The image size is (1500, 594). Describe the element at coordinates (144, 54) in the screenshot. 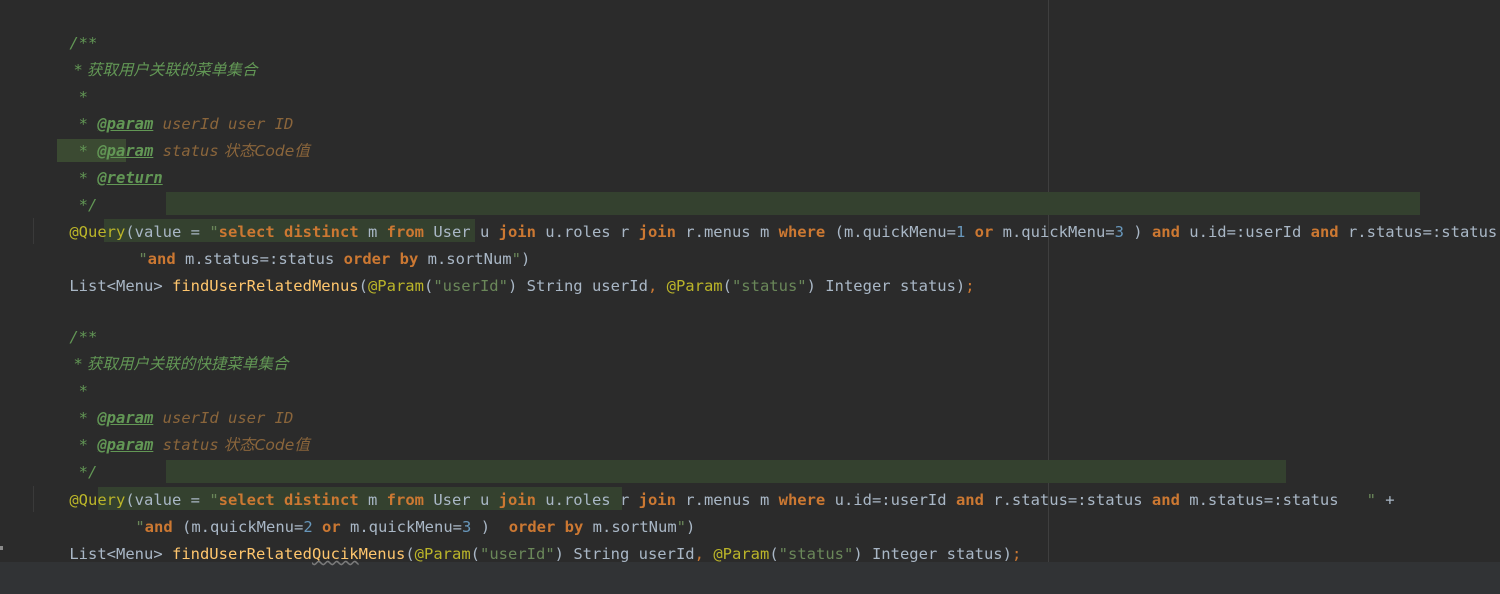

I see `code-line: * 获取用户关联的菜单集合` at that location.